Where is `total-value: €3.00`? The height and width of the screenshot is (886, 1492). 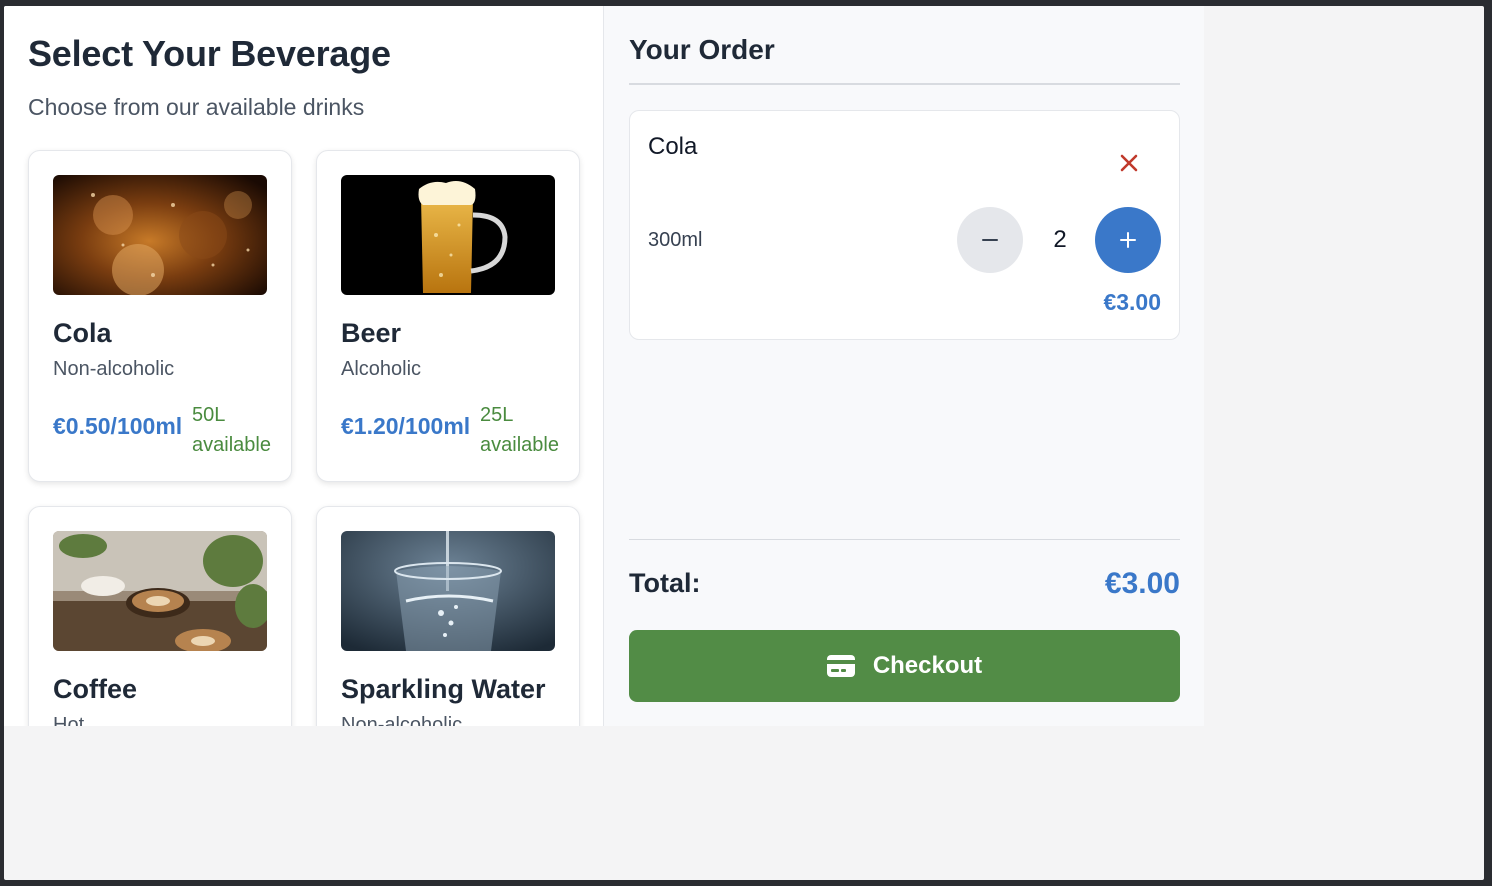 total-value: €3.00 is located at coordinates (1142, 583).